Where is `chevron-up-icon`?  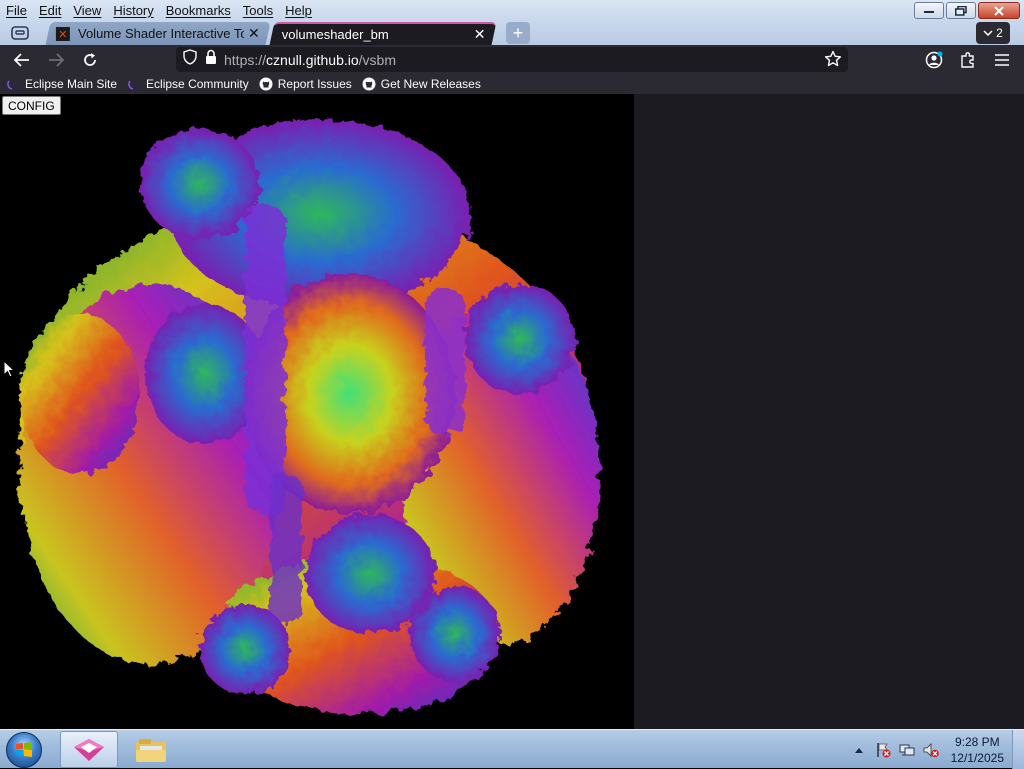
chevron-up-icon is located at coordinates (859, 750).